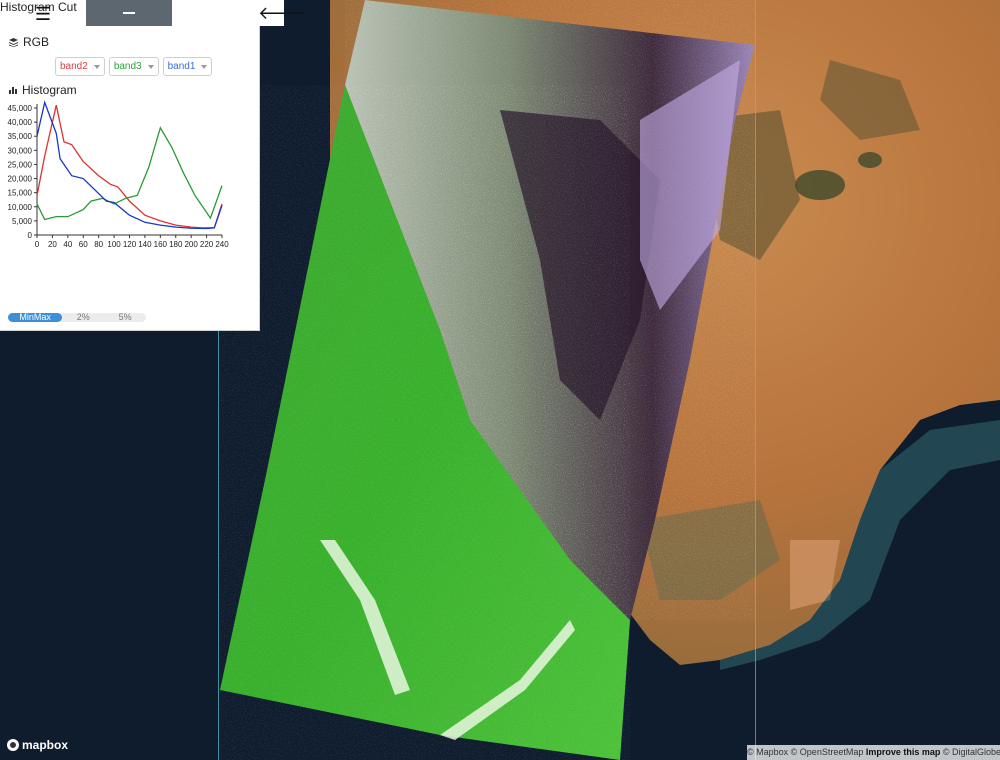 This screenshot has width=1000, height=760. Describe the element at coordinates (767, 752) in the screenshot. I see `attribution-mapbox-link: © Mapbox` at that location.